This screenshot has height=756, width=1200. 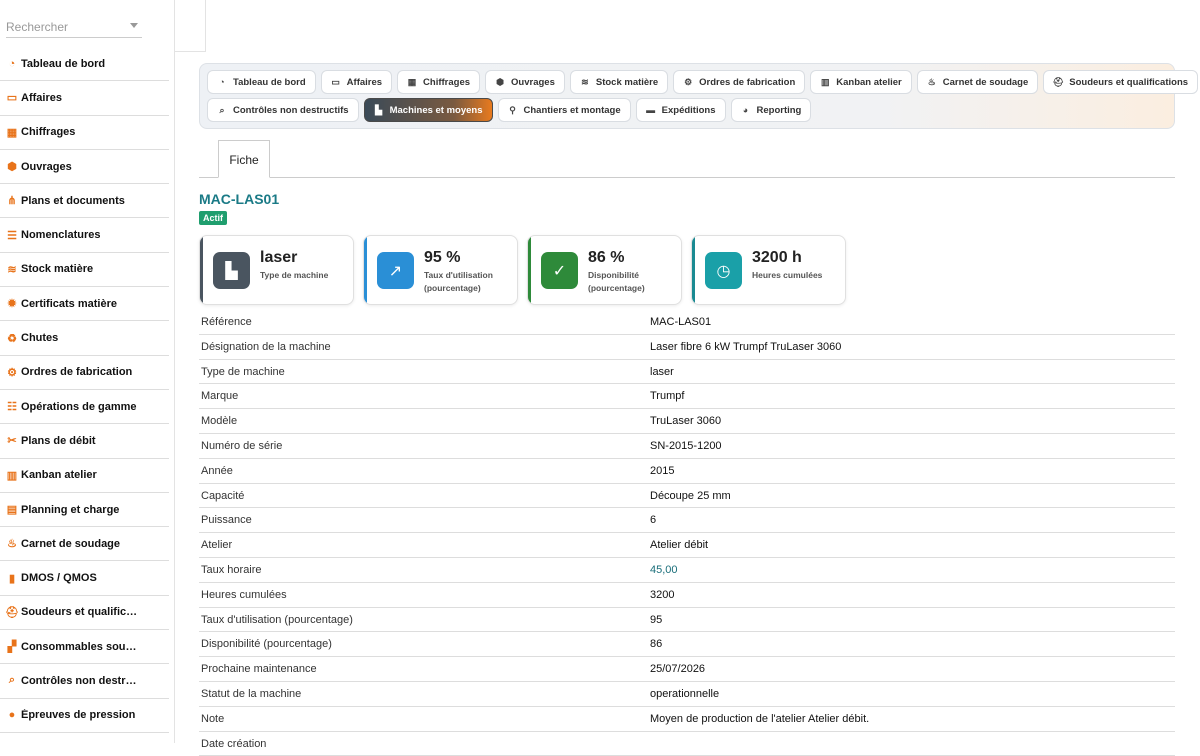 I want to click on sidebar-item-label: Affaires, so click(x=41, y=97).